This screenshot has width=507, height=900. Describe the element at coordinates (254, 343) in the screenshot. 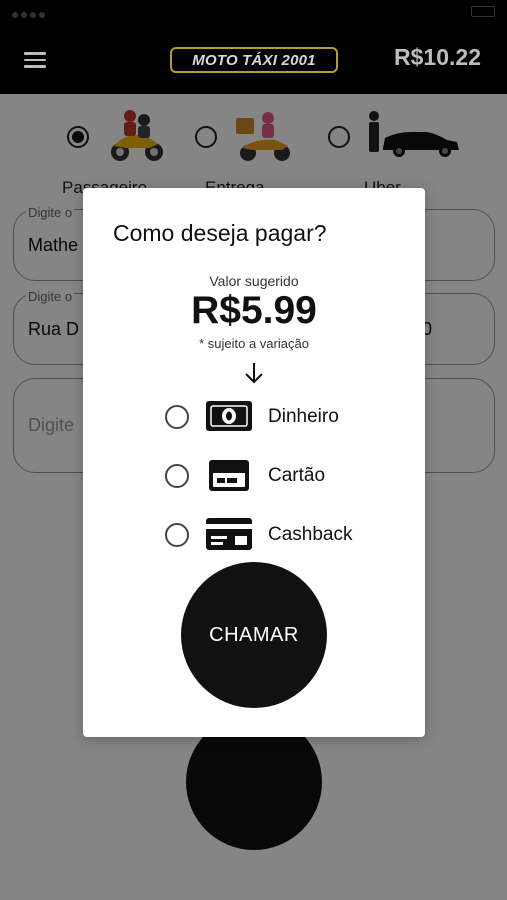

I see `price-variation-note: * sujeito a variação` at that location.